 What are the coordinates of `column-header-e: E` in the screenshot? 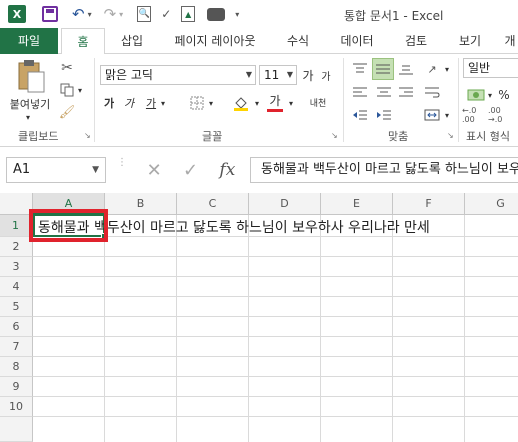 It's located at (357, 204).